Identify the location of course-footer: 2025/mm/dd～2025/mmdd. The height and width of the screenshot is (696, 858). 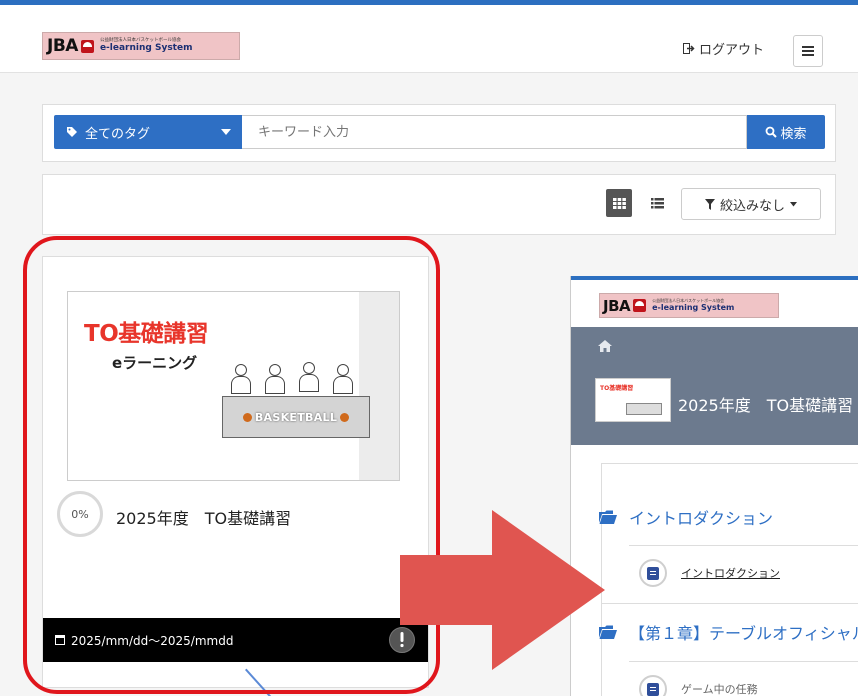
(235, 640).